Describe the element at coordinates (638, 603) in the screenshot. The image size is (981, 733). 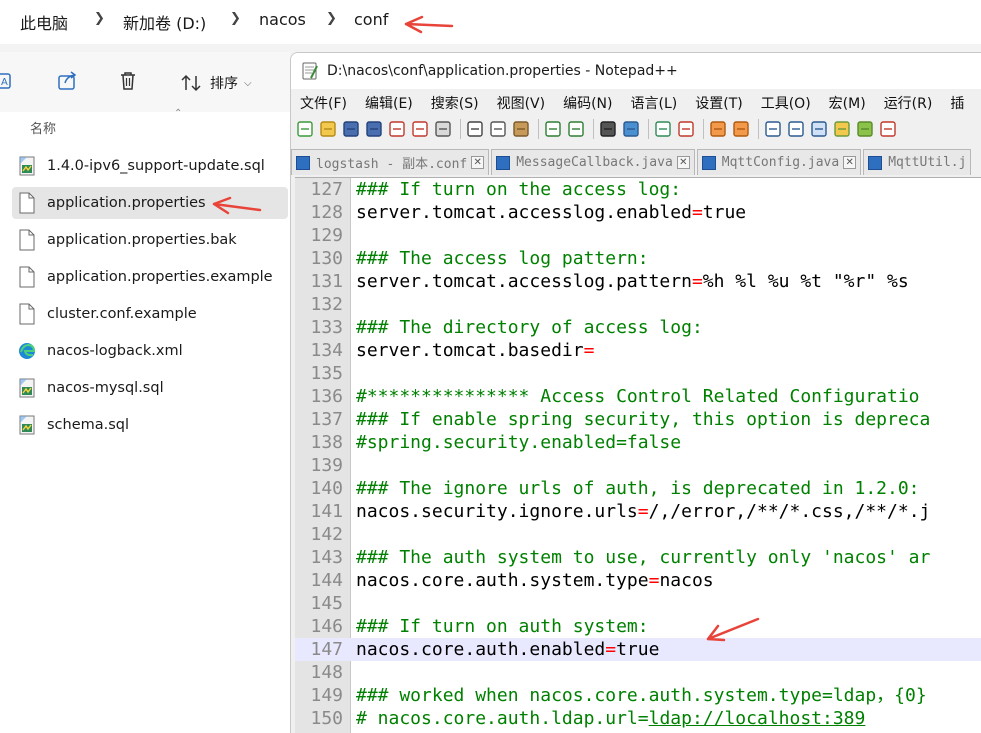
I see `code-line: 145` at that location.